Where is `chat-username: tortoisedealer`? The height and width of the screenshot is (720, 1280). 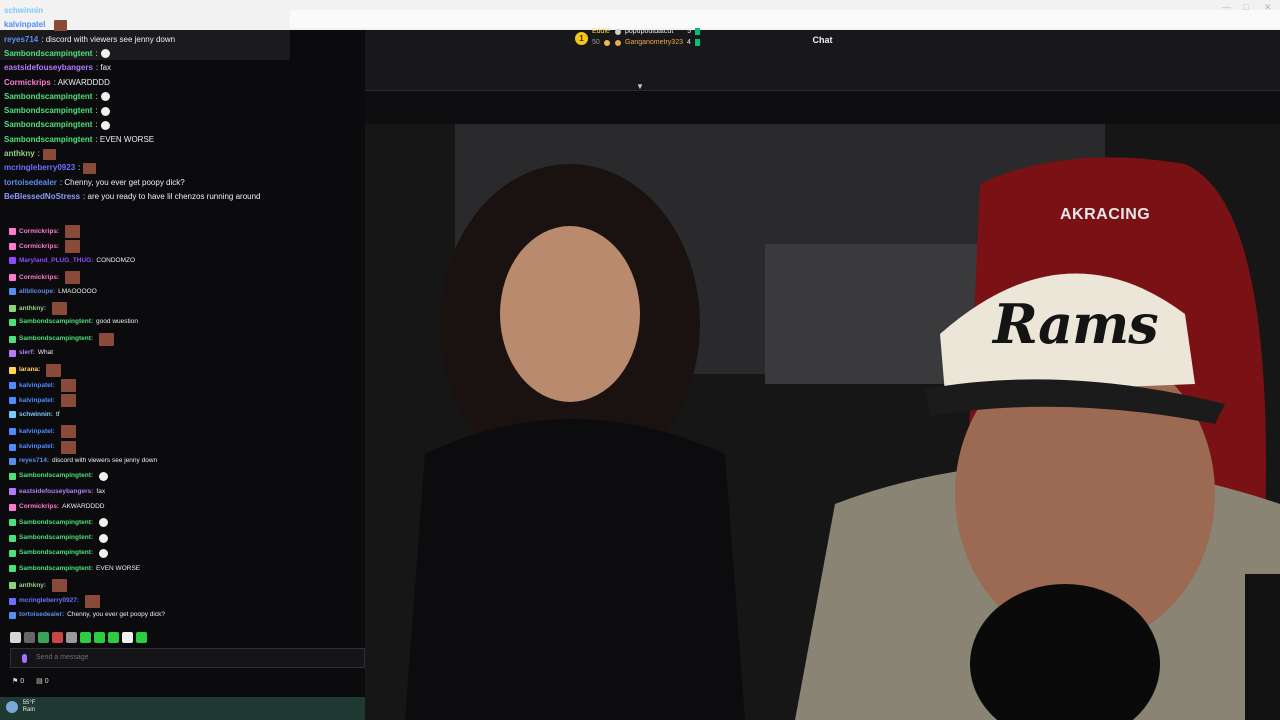
chat-username: tortoisedealer is located at coordinates (30, 183).